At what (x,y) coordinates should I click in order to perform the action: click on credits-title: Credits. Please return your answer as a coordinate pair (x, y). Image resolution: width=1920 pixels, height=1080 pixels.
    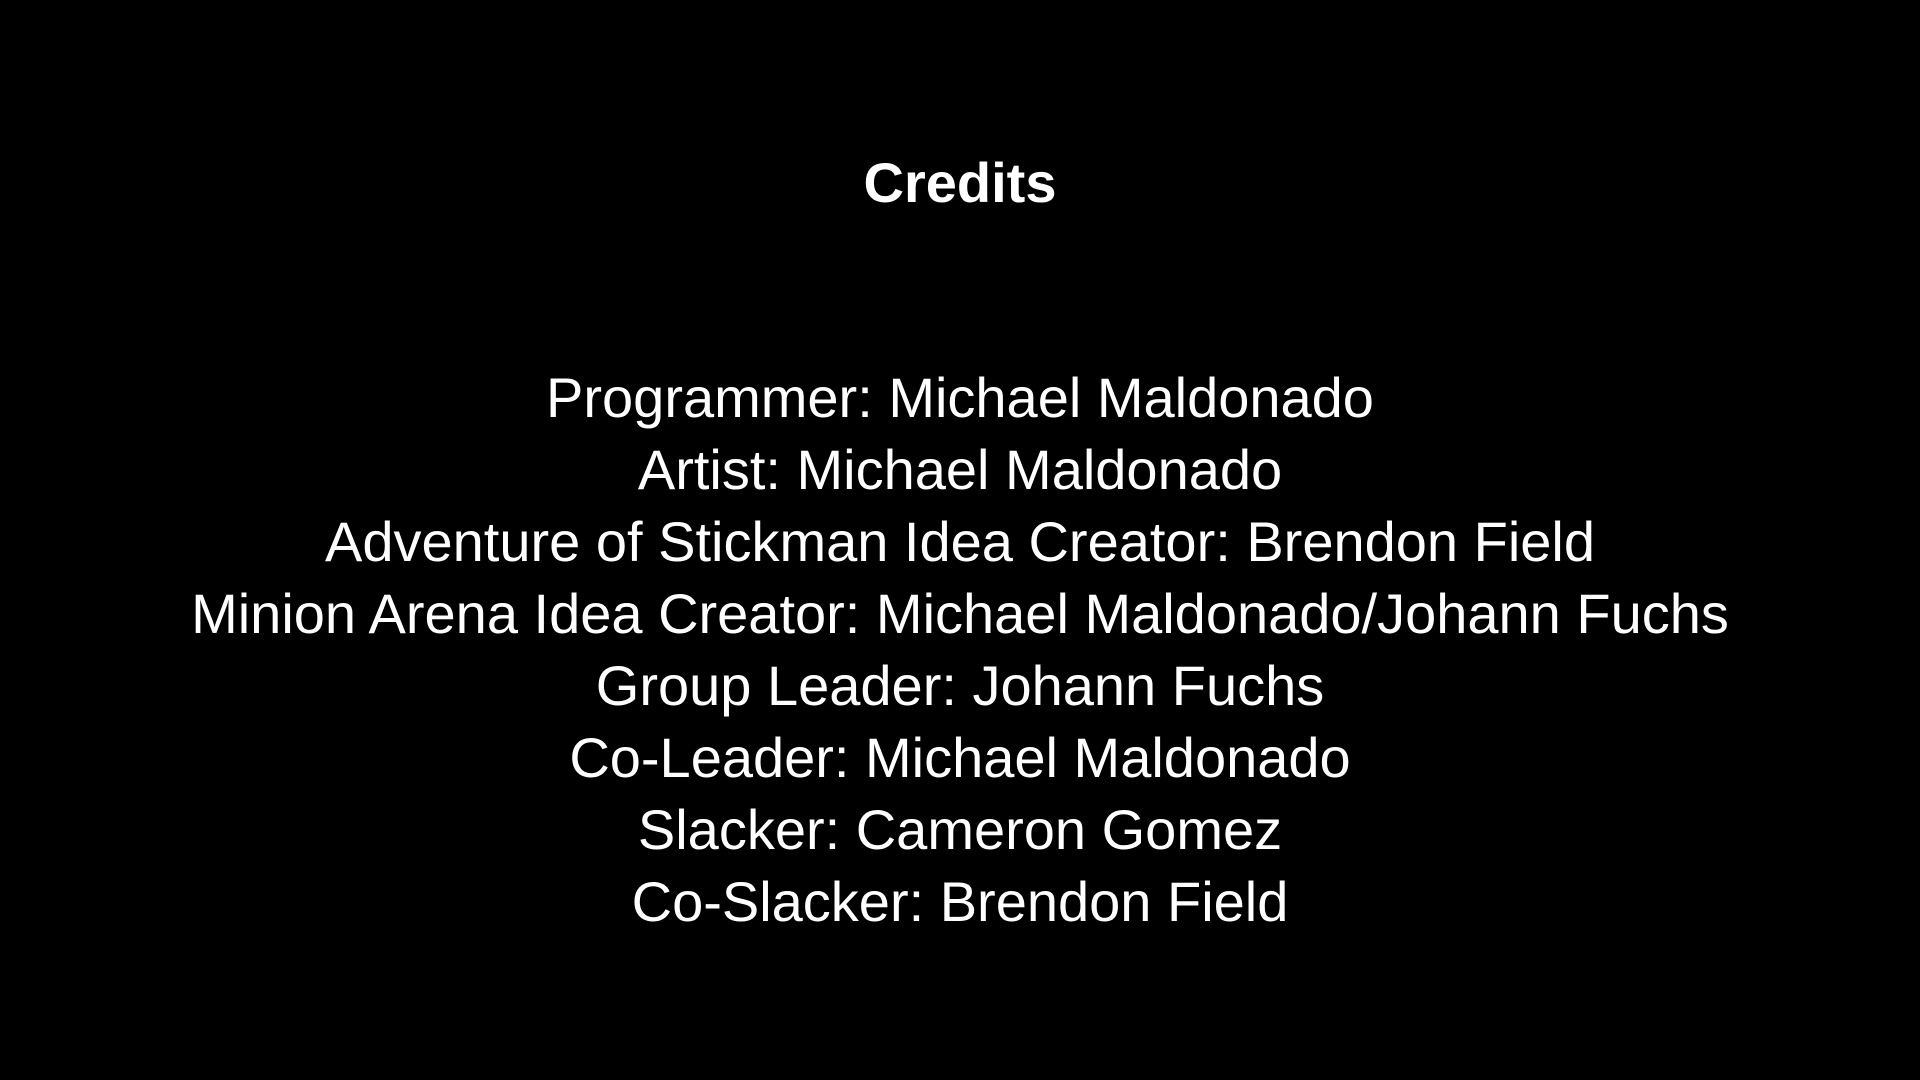
    Looking at the image, I should click on (960, 182).